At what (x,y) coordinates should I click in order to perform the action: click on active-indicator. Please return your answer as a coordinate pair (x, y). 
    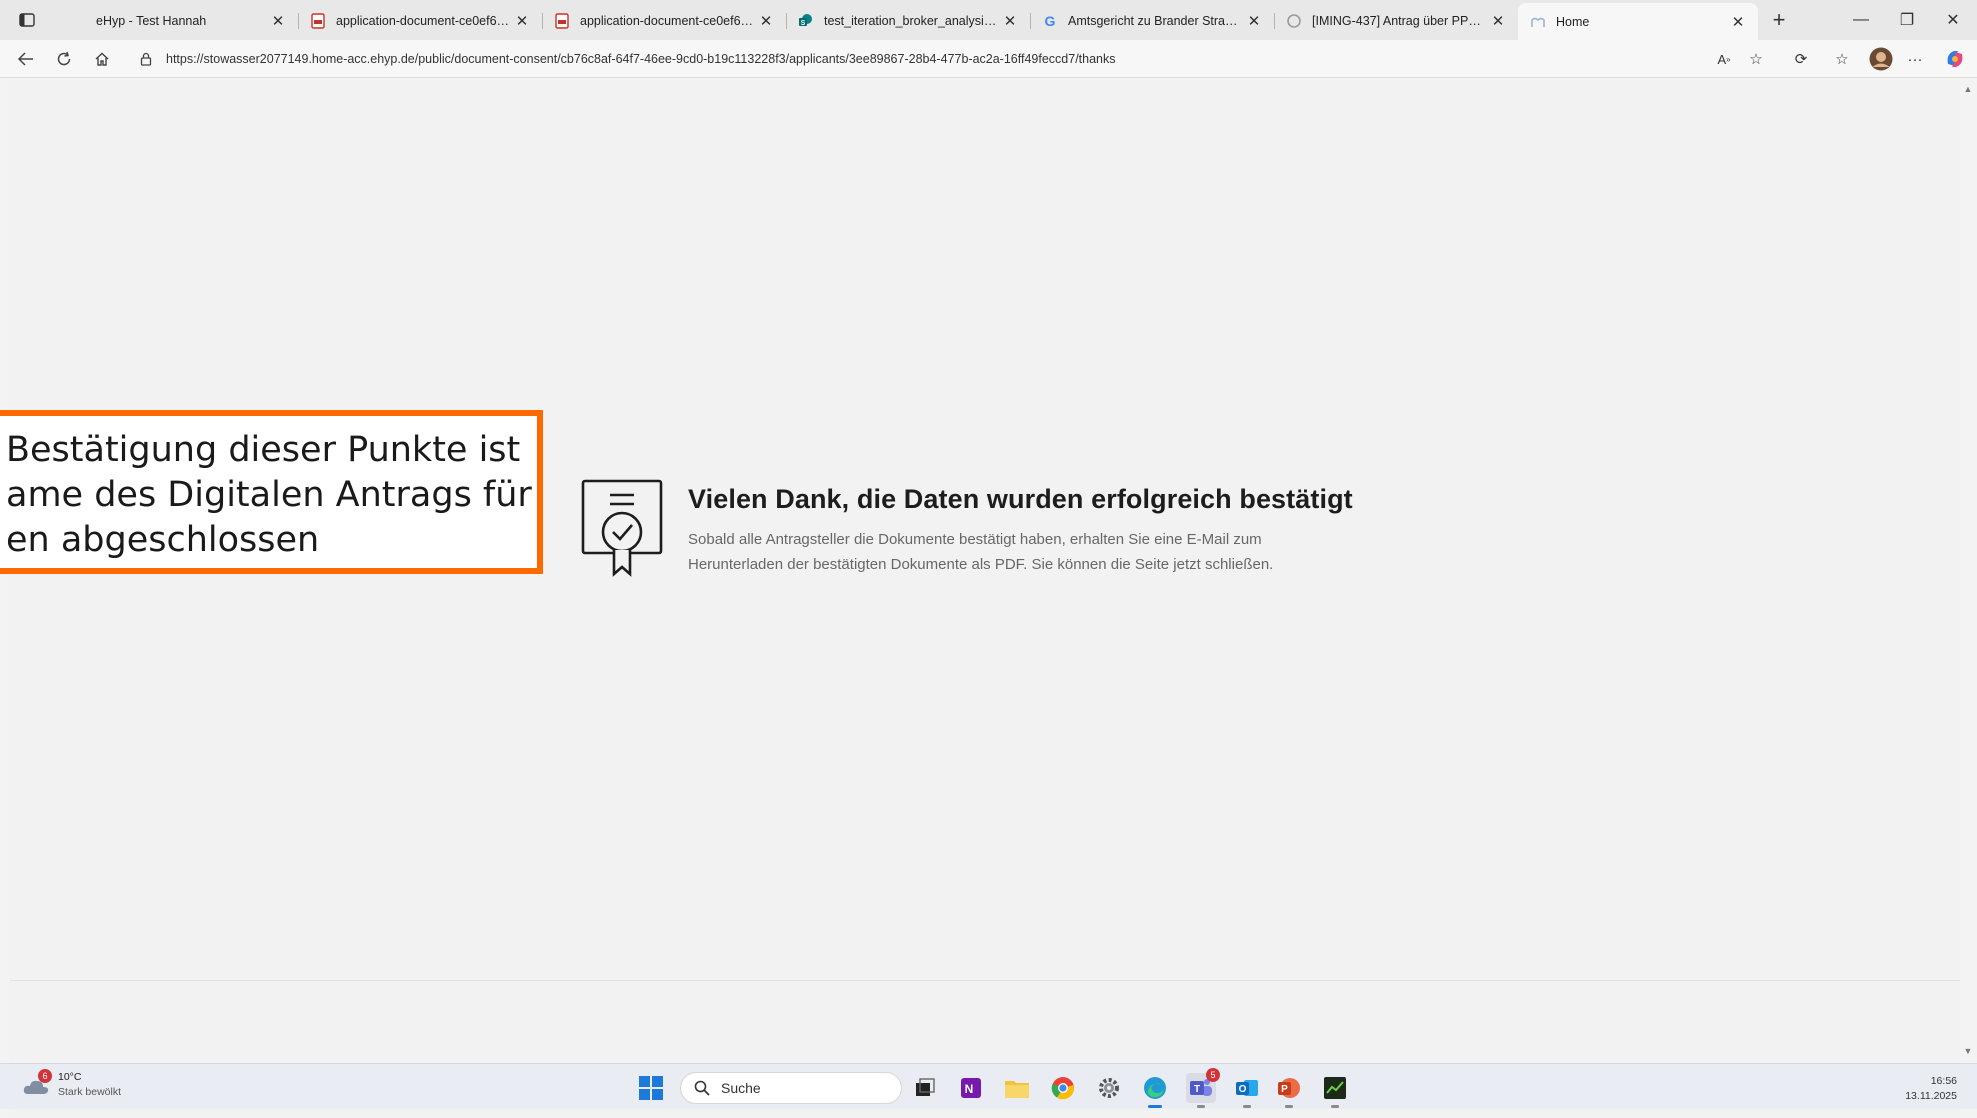
    Looking at the image, I should click on (1155, 1106).